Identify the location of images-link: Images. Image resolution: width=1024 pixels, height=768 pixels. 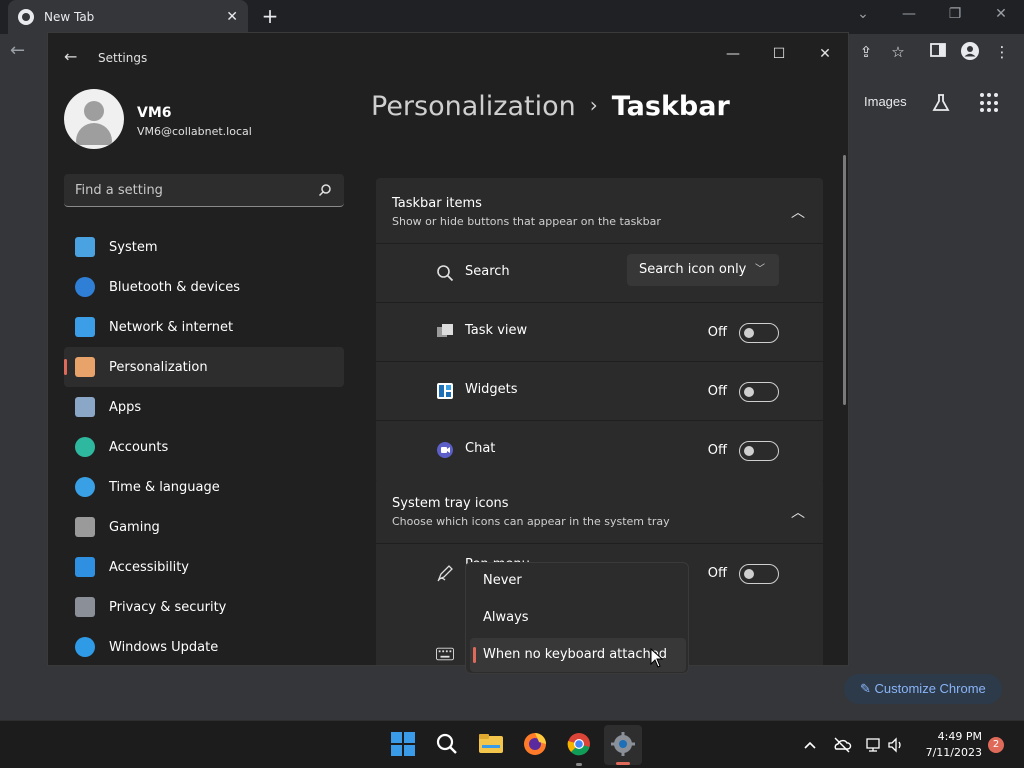
(885, 101).